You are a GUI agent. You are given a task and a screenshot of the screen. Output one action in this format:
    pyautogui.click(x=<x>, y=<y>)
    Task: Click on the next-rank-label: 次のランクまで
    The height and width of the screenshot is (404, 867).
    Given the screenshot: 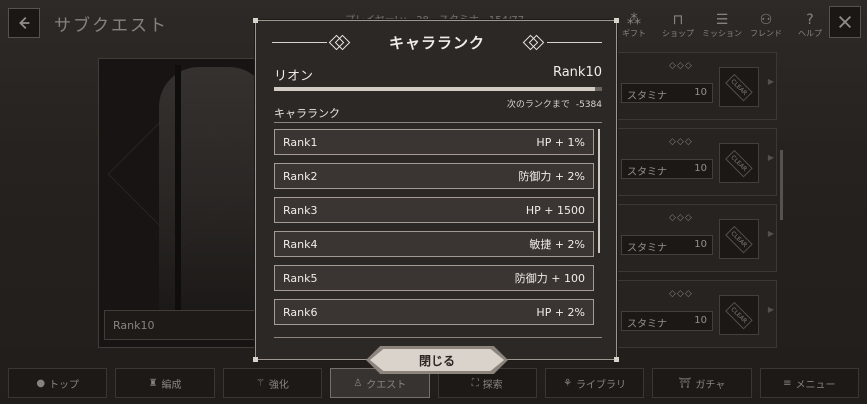 What is the action you would take?
    pyautogui.click(x=538, y=105)
    